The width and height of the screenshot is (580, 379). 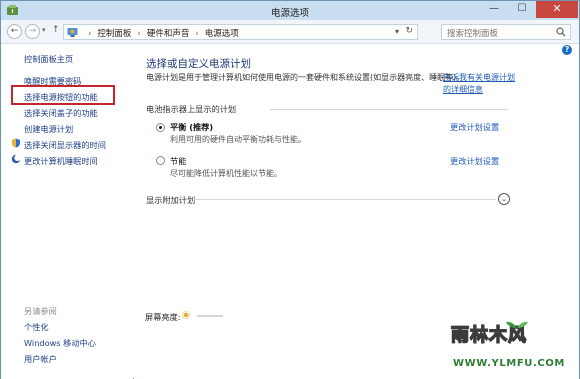 I want to click on plan-balanced-name: 平衡 (推荐), so click(x=191, y=127).